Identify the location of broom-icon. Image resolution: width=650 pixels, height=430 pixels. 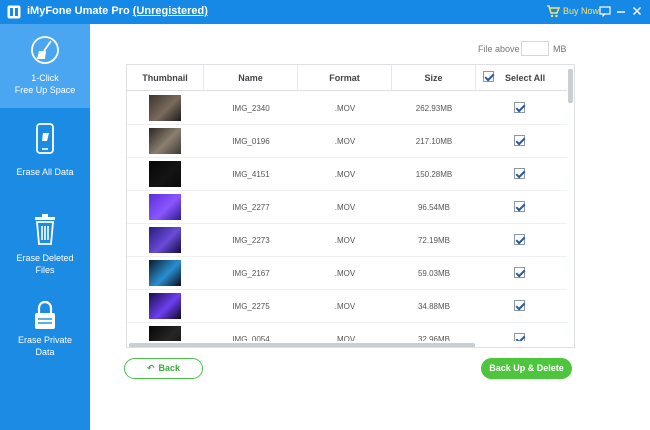
(45, 50).